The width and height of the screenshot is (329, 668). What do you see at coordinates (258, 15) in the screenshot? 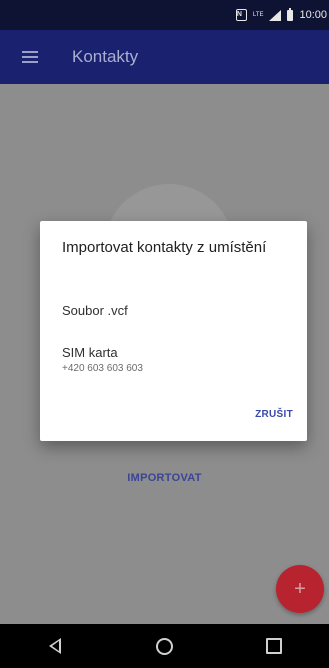
I see `lte-icon: LTE` at bounding box center [258, 15].